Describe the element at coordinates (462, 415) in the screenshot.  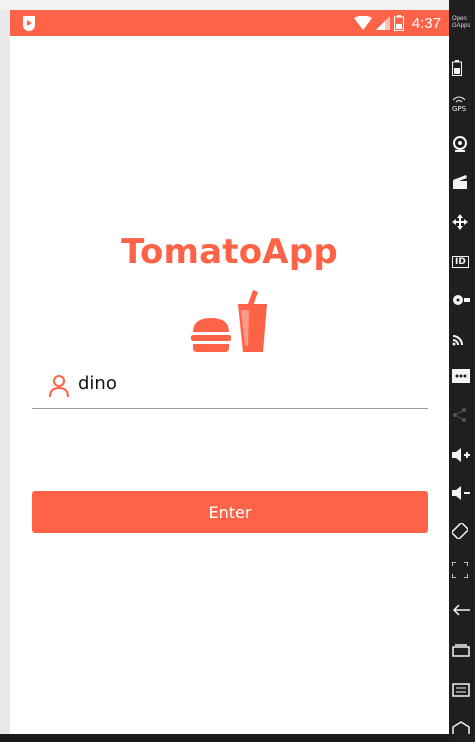
I see `share-icon` at that location.